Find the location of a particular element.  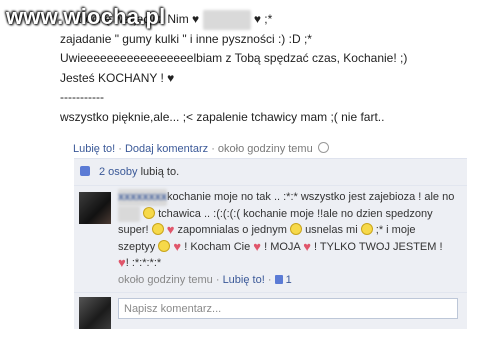

comment-line-3-b: zapomnialas o jednym is located at coordinates (232, 230).